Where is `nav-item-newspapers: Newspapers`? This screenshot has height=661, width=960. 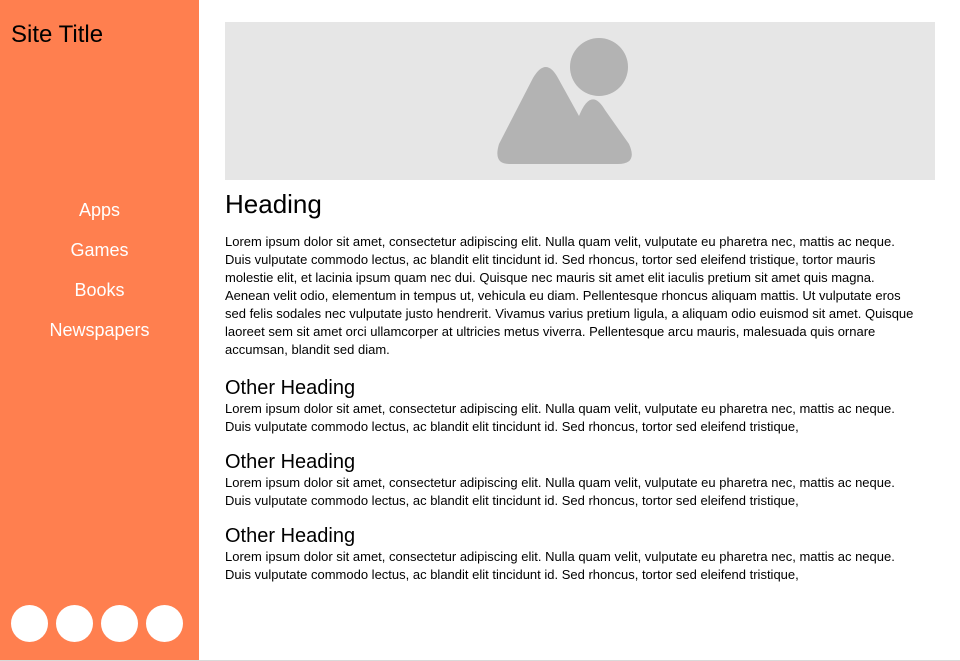
nav-item-newspapers: Newspapers is located at coordinates (99, 338).